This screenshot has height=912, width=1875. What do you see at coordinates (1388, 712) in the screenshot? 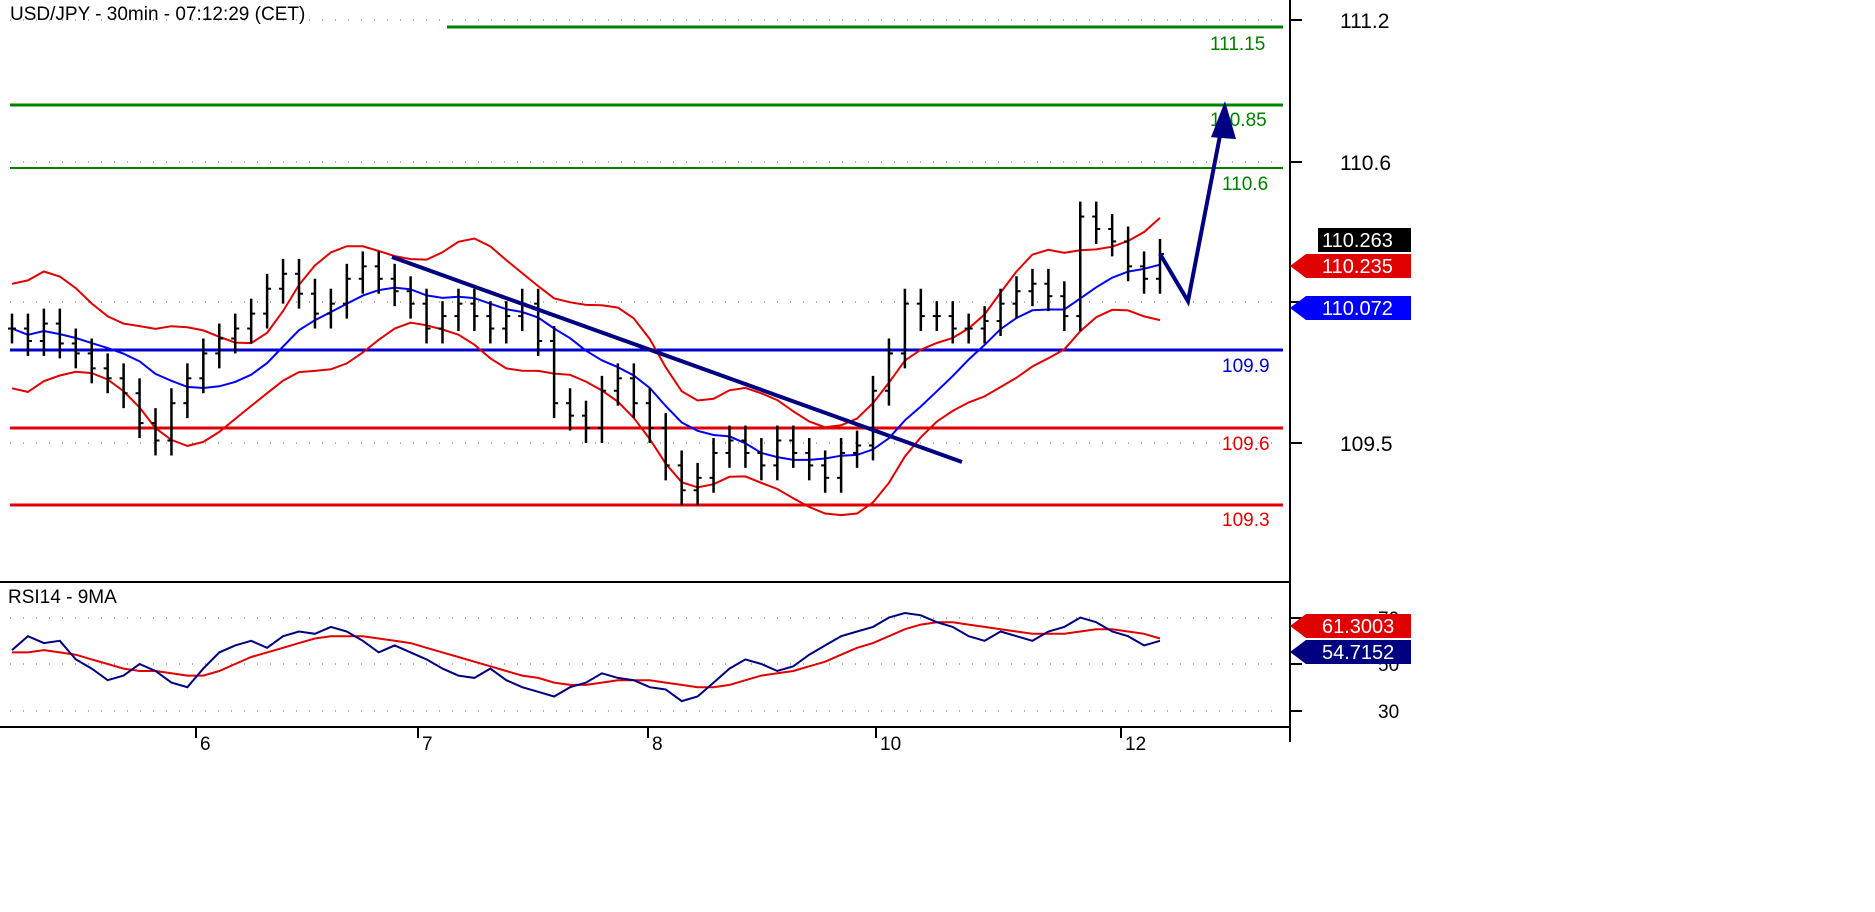
I see `rsi-tick-label: 30` at bounding box center [1388, 712].